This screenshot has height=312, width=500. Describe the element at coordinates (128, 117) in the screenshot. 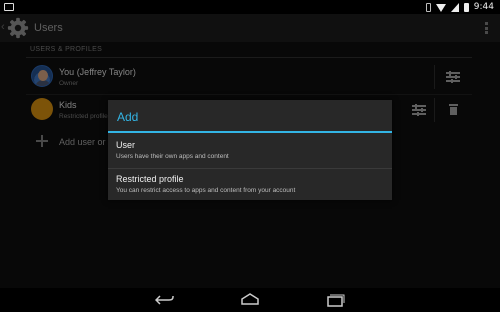

I see `dialog-title: Add` at that location.